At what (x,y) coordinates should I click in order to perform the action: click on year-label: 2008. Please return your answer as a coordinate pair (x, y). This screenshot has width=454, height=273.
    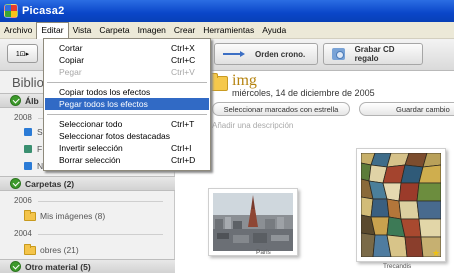
    Looking at the image, I should click on (23, 117).